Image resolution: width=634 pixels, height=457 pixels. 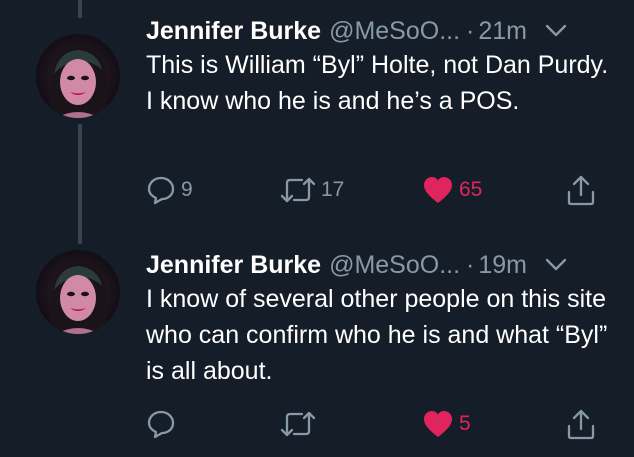 I want to click on reply-button, so click(x=163, y=424).